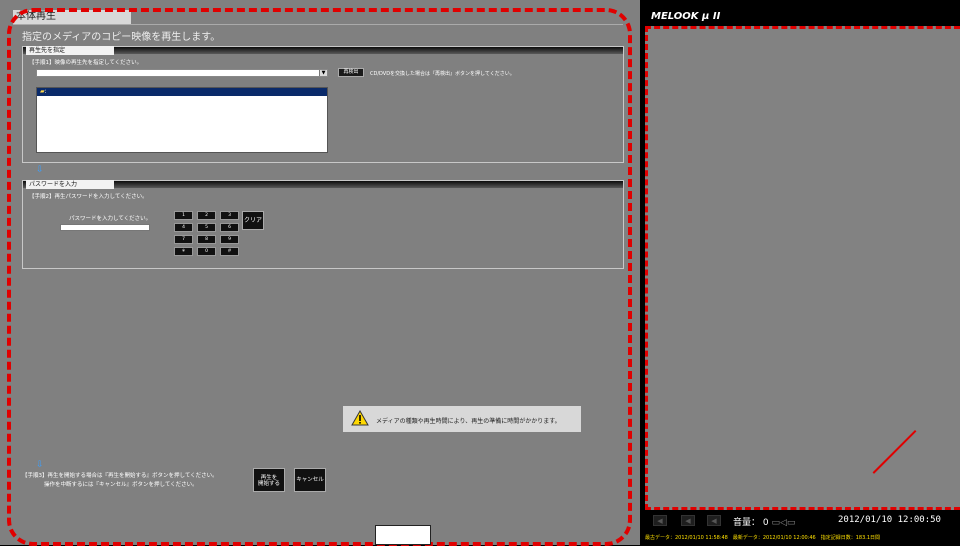 This screenshot has width=960, height=546. I want to click on step-back-icon: ◀, so click(688, 520).